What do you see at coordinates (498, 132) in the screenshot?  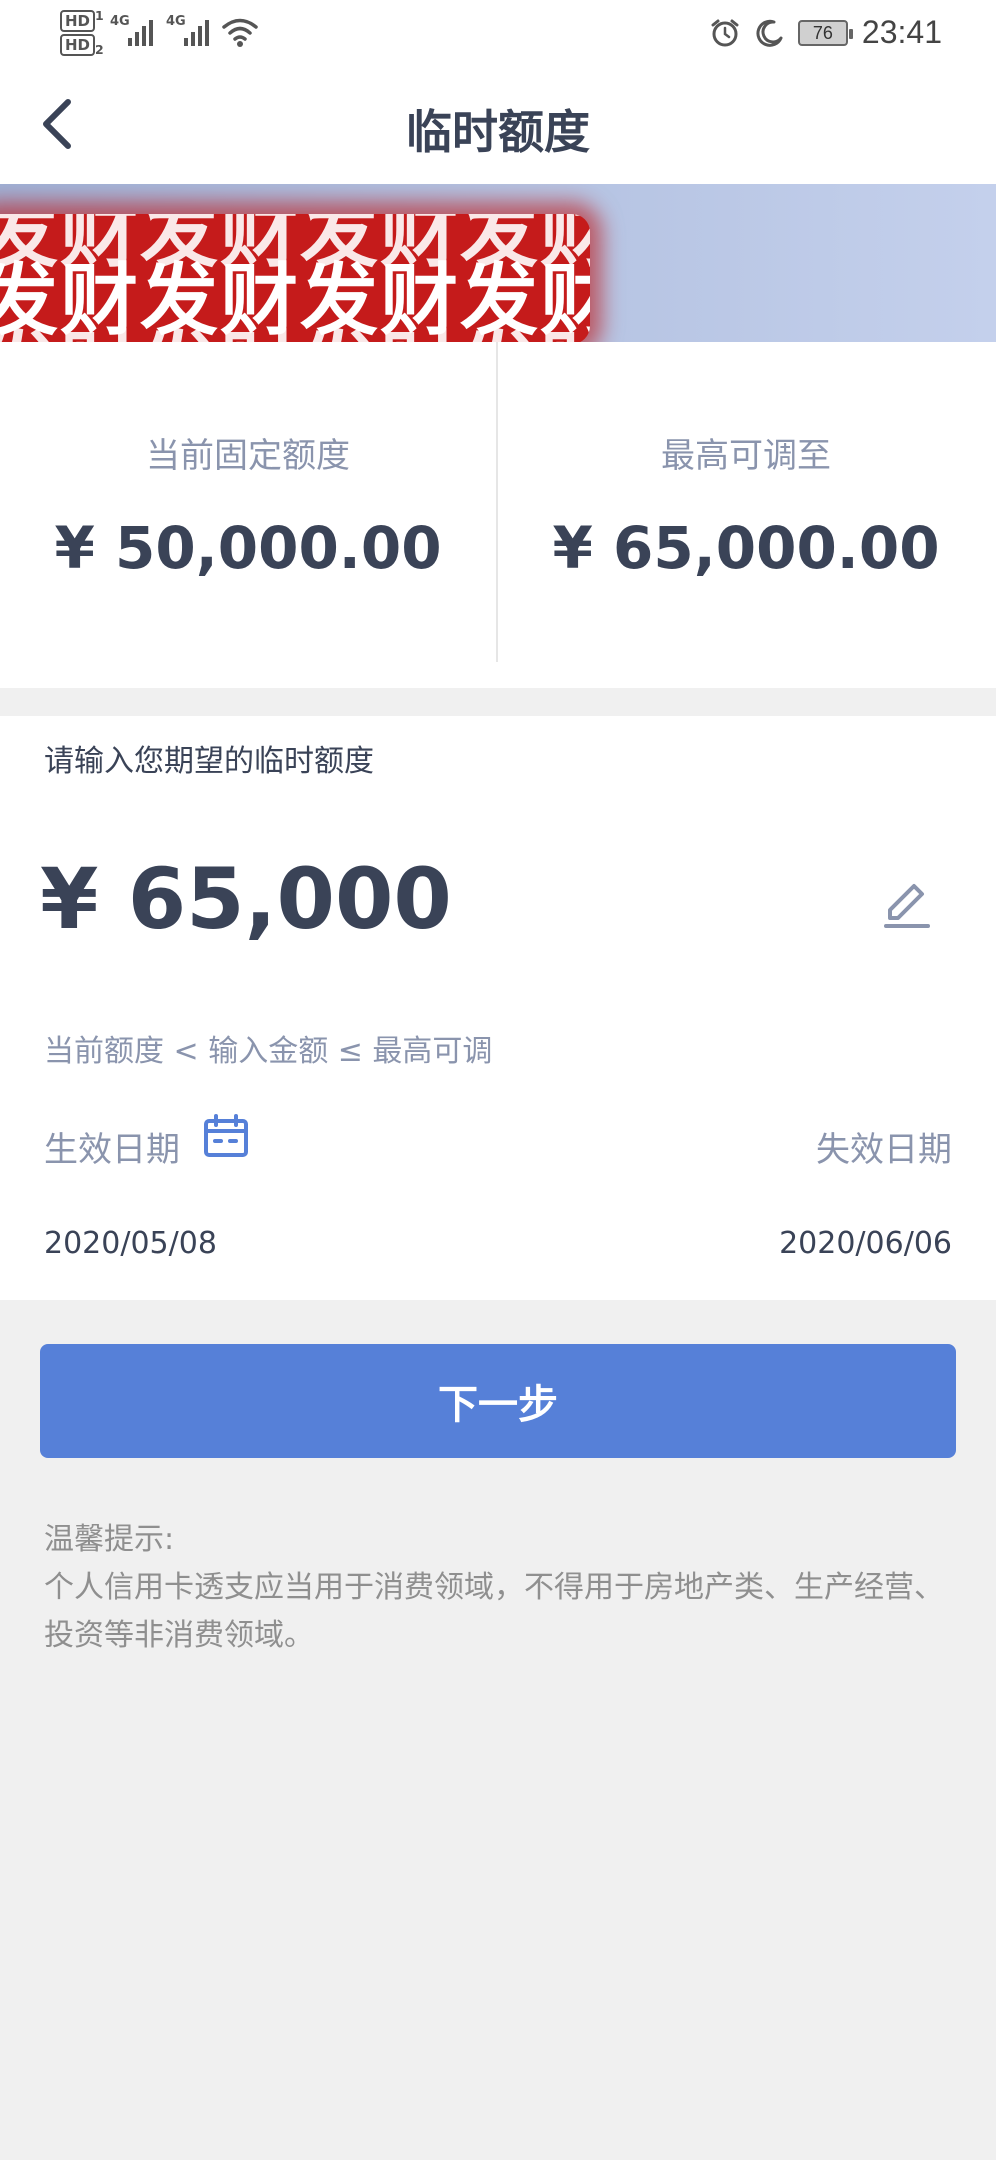 I see `page-title: 临时额度` at bounding box center [498, 132].